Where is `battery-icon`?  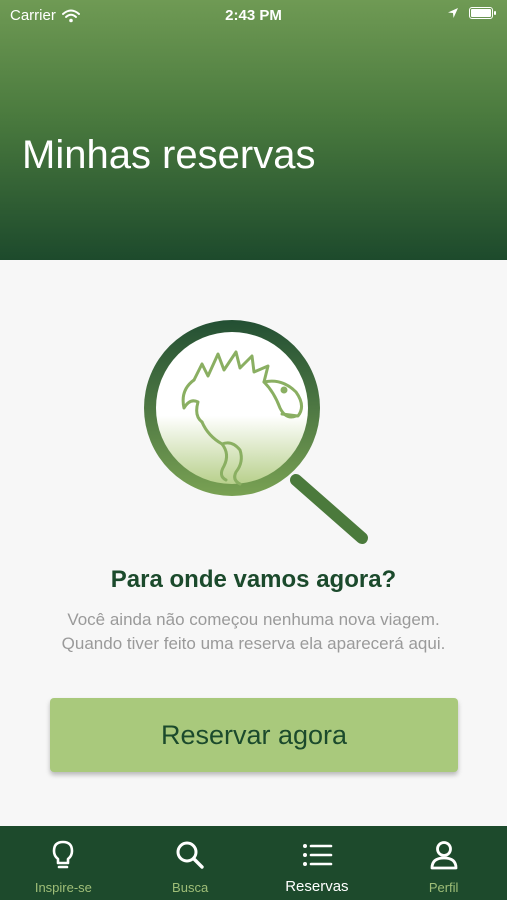 battery-icon is located at coordinates (482, 13).